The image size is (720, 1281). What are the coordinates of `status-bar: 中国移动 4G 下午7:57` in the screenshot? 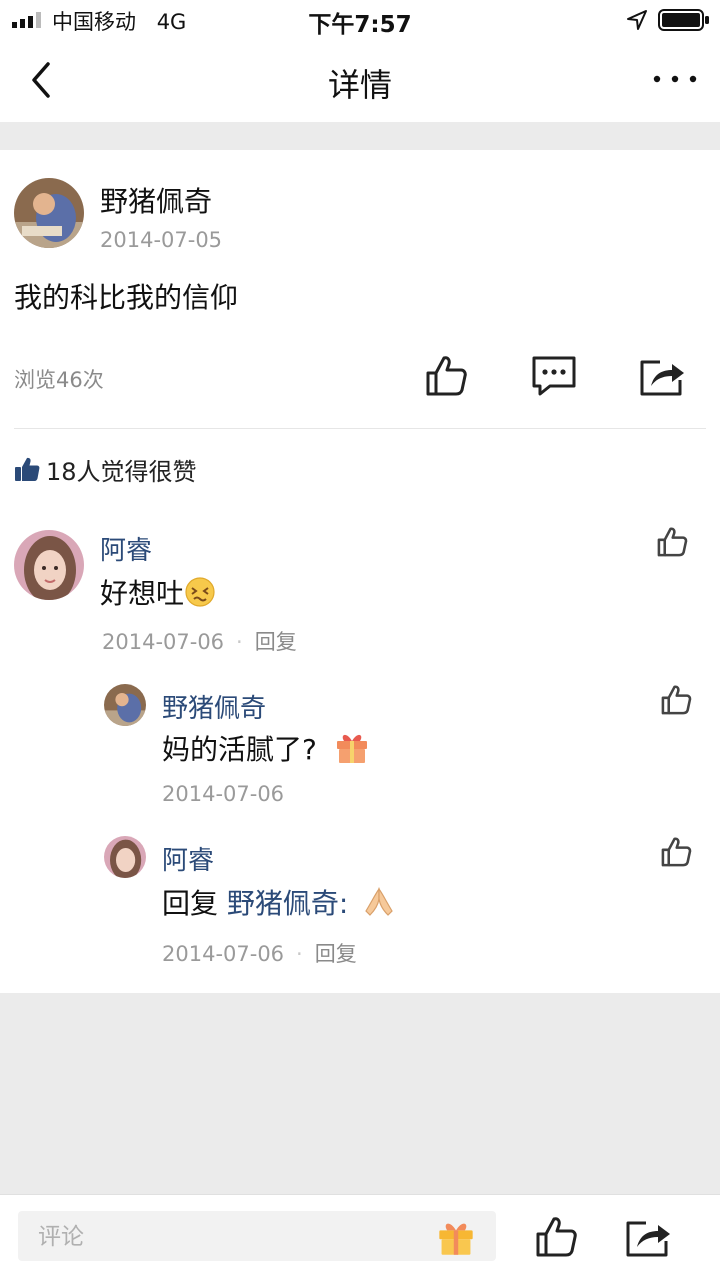 It's located at (360, 20).